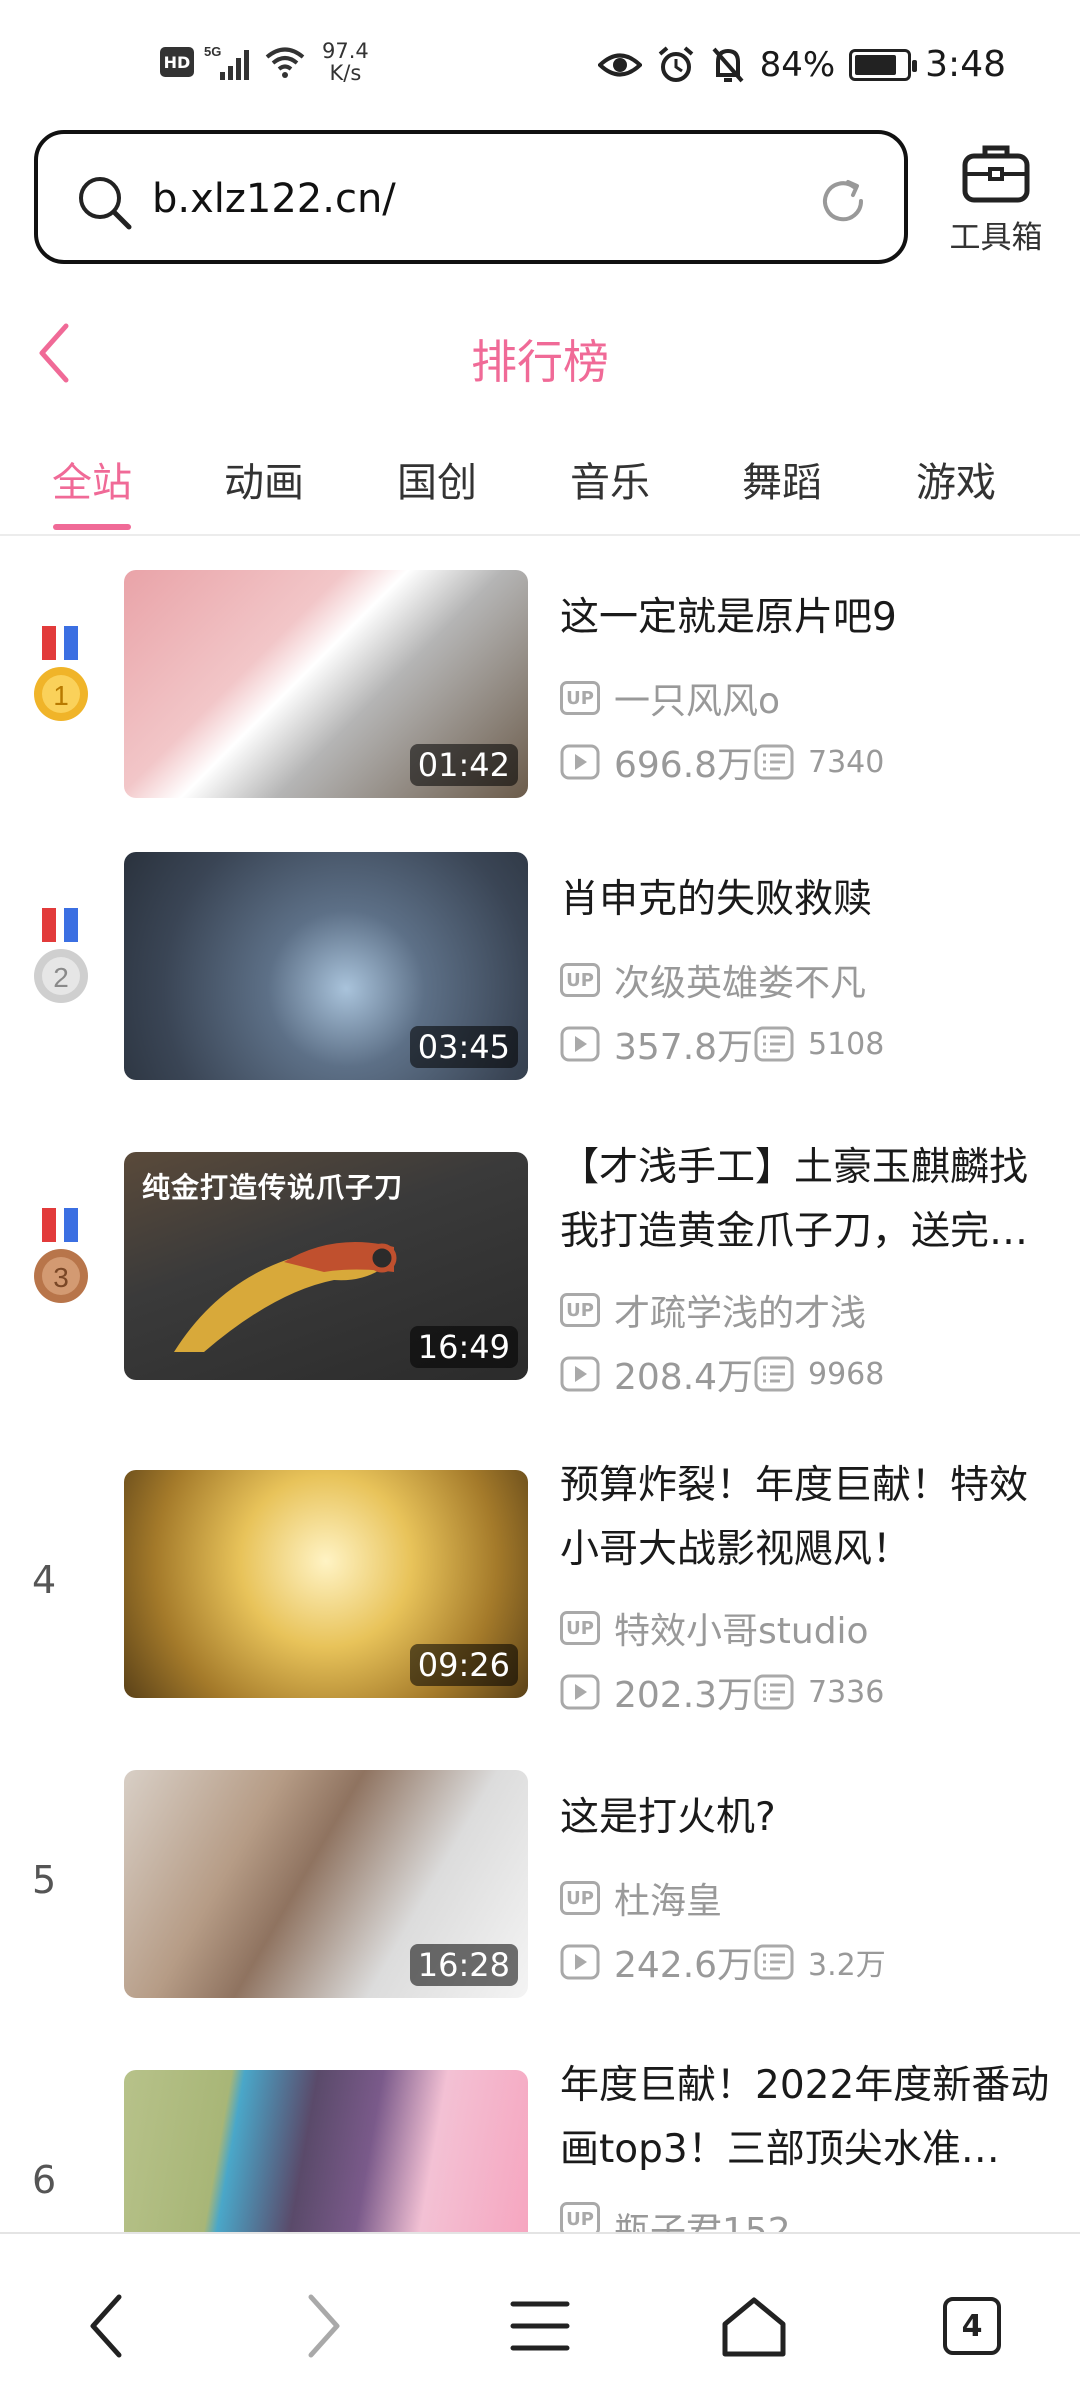 The width and height of the screenshot is (1080, 2400). I want to click on eye-icon, so click(619, 64).